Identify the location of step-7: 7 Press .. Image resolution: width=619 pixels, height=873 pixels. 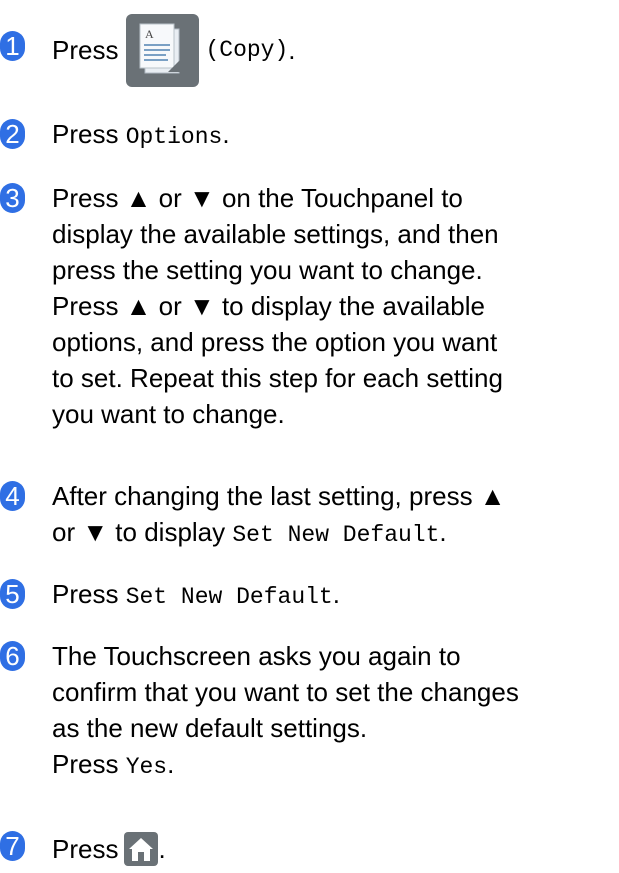
(309, 847).